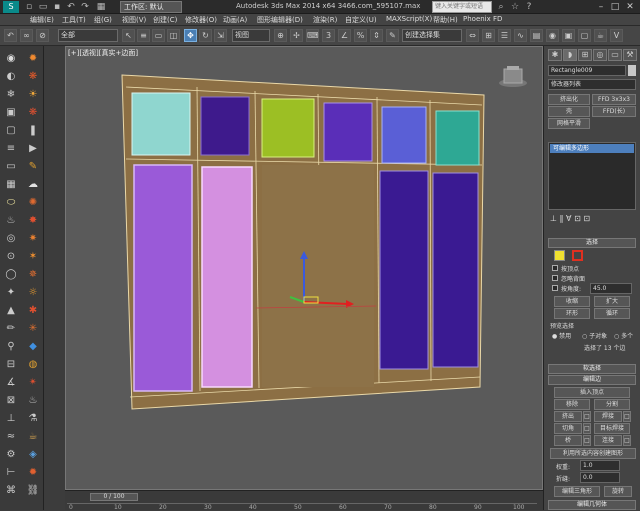 The height and width of the screenshot is (511, 640). What do you see at coordinates (33, 419) in the screenshot?
I see `flask-icon: ⚗` at bounding box center [33, 419].